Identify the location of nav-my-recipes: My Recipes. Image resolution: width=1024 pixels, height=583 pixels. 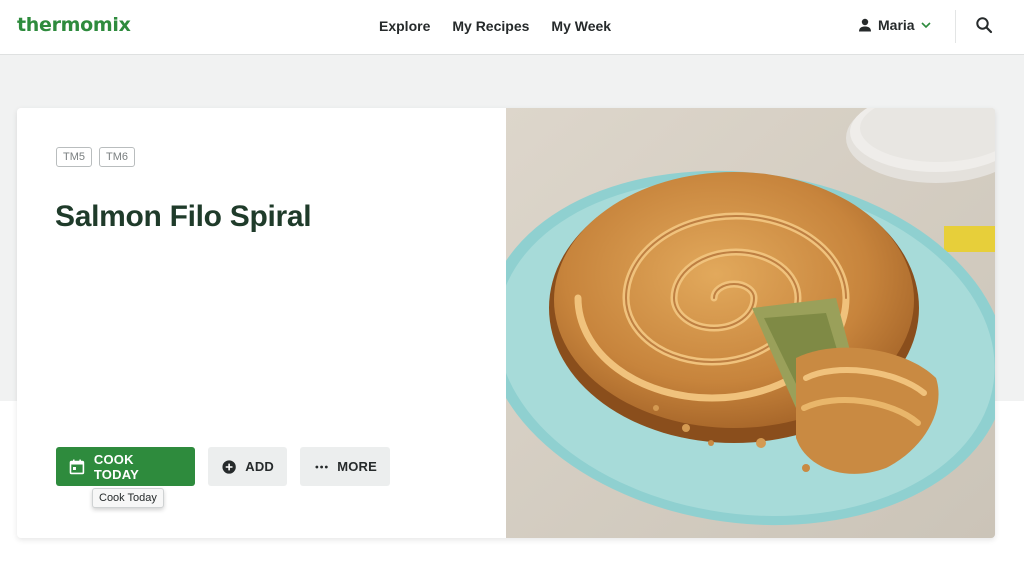
(490, 26).